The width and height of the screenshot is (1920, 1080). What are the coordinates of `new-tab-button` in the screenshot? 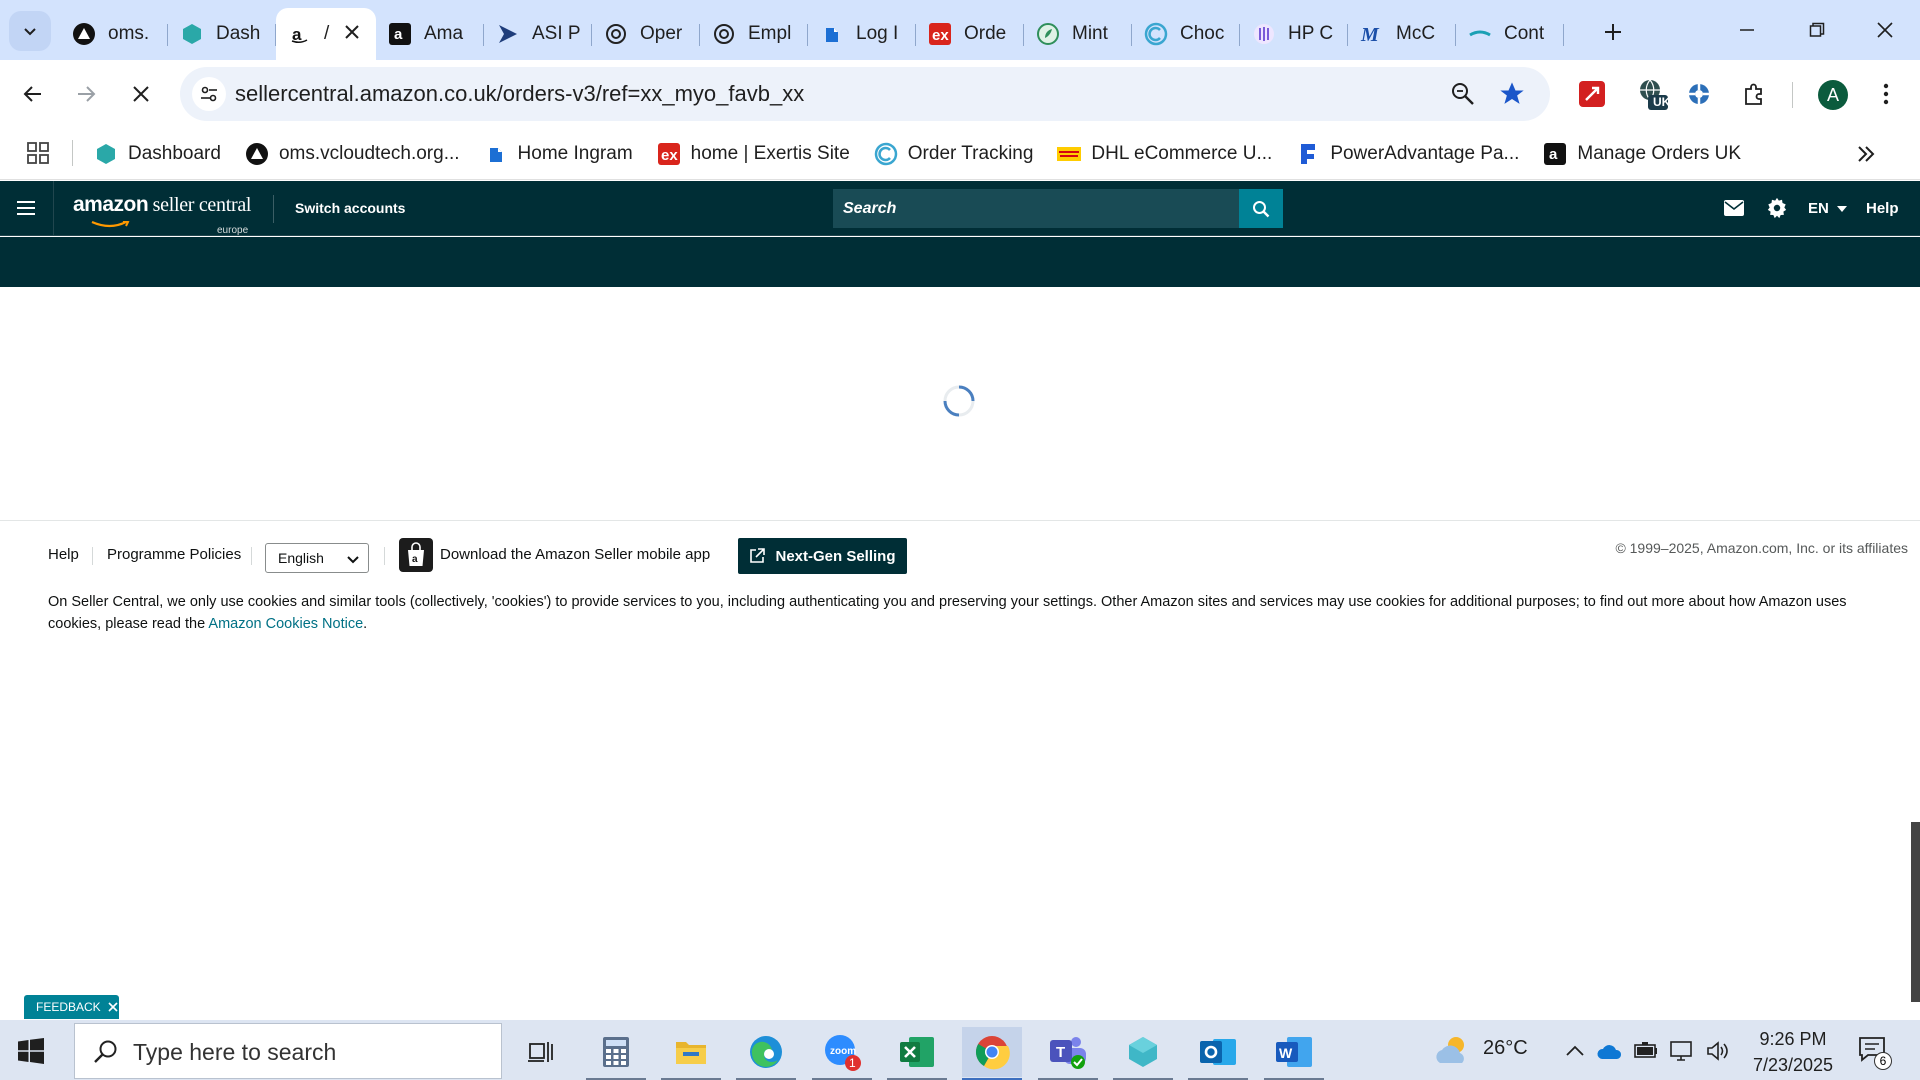 It's located at (1613, 32).